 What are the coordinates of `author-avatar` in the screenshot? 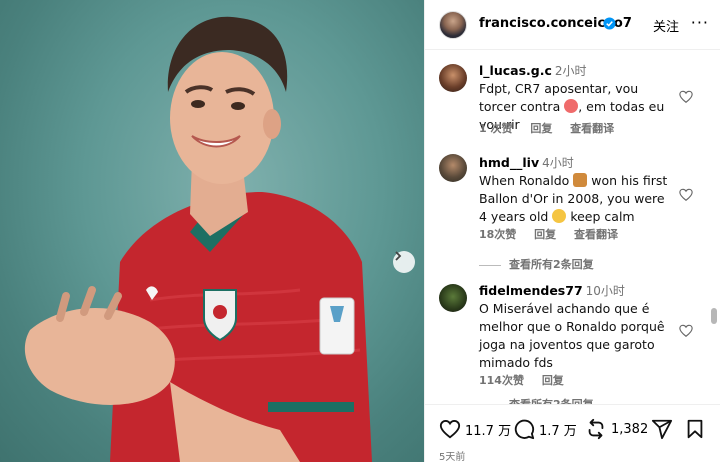 It's located at (453, 25).